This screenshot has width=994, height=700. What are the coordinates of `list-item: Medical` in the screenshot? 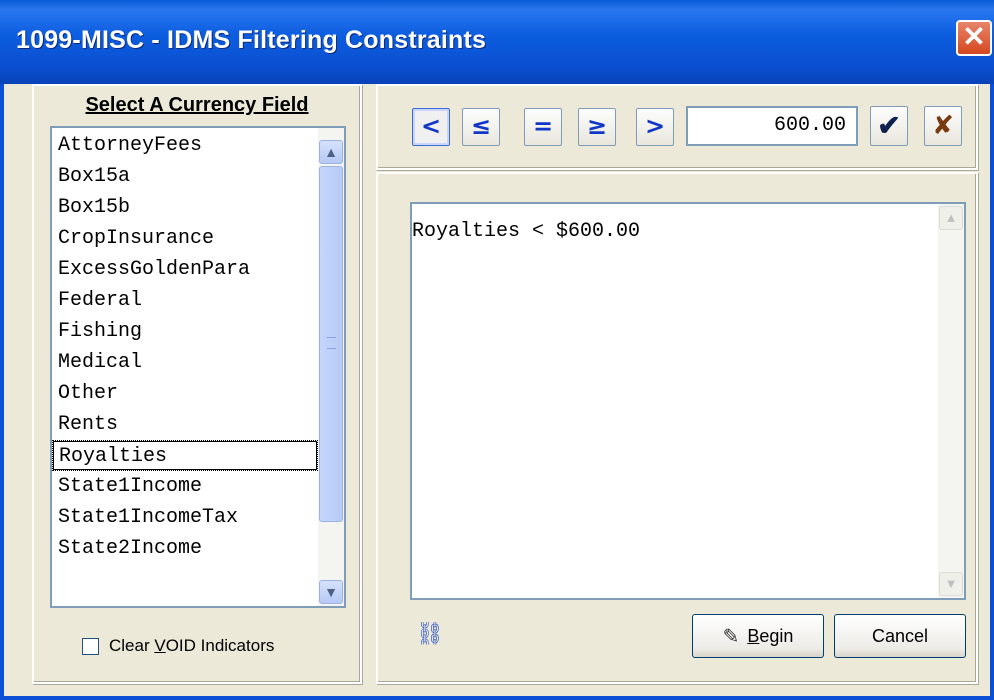 It's located at (185, 362).